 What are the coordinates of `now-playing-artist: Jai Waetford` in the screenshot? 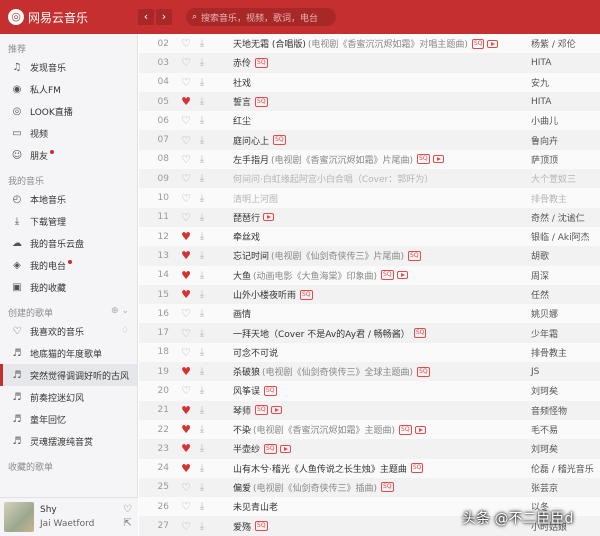 It's located at (67, 524).